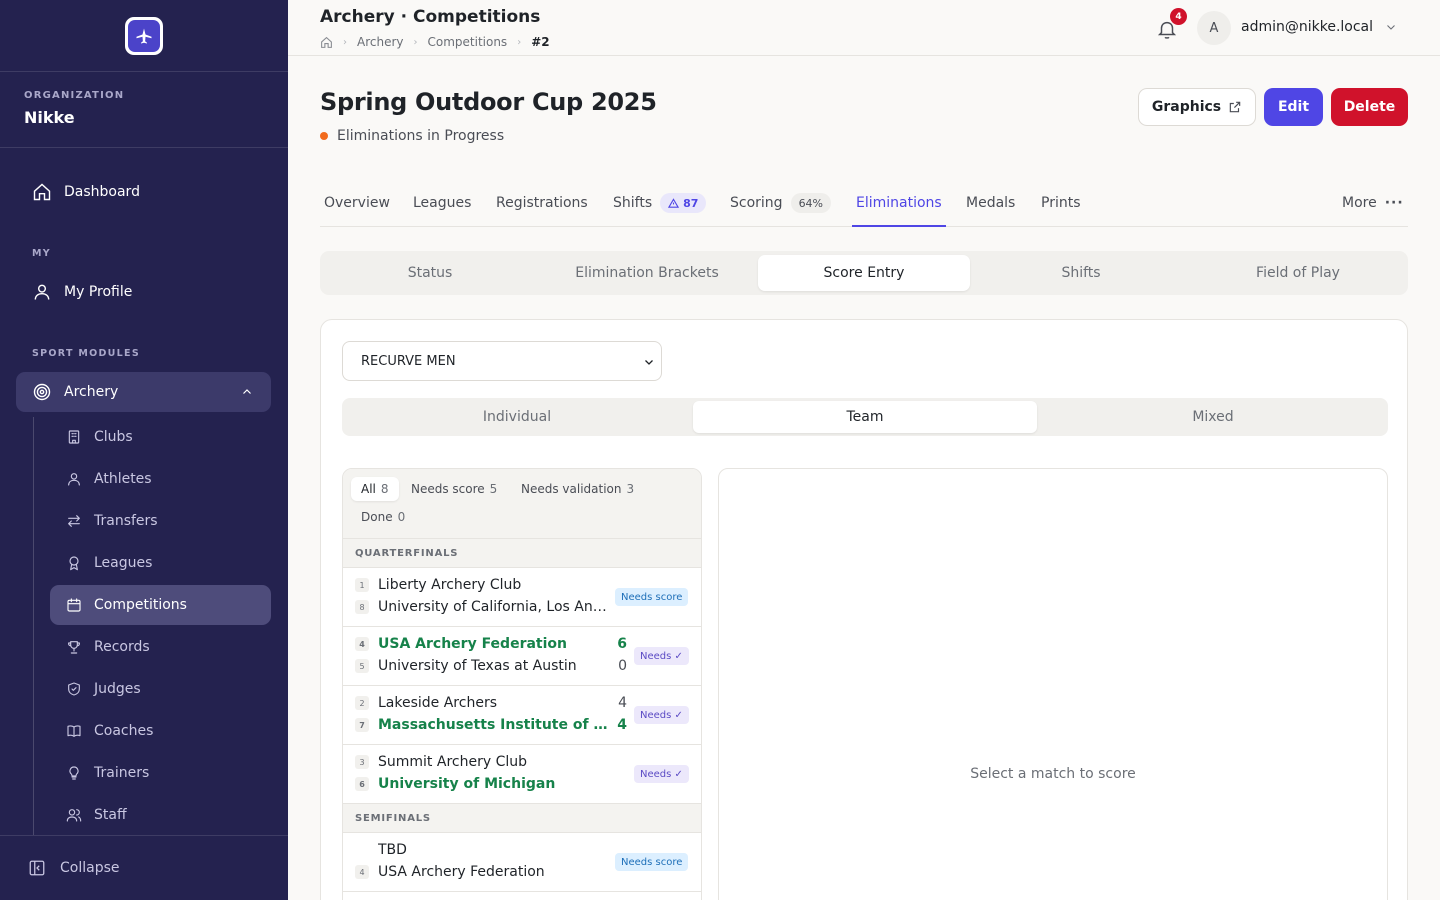 This screenshot has width=1440, height=900. Describe the element at coordinates (1197, 107) in the screenshot. I see `graphics-button: Graphics` at that location.